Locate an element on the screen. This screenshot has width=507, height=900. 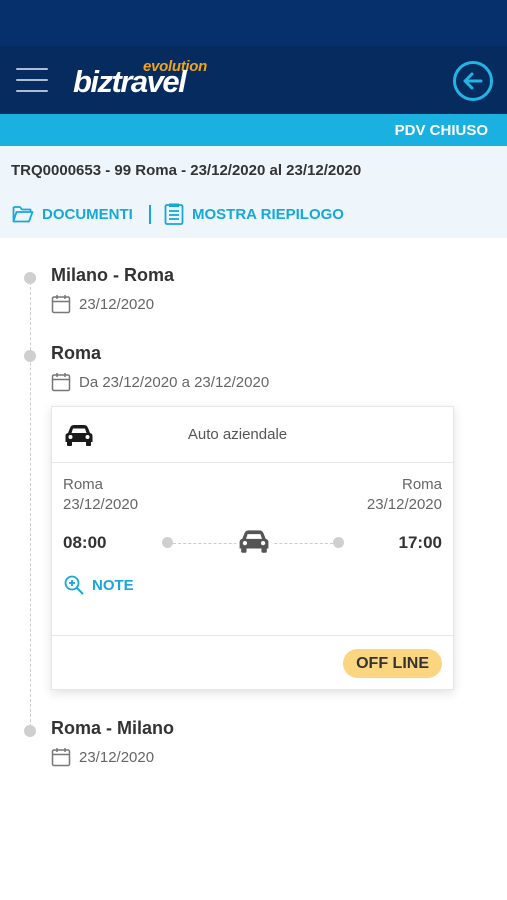
note-label: NOTE is located at coordinates (113, 585).